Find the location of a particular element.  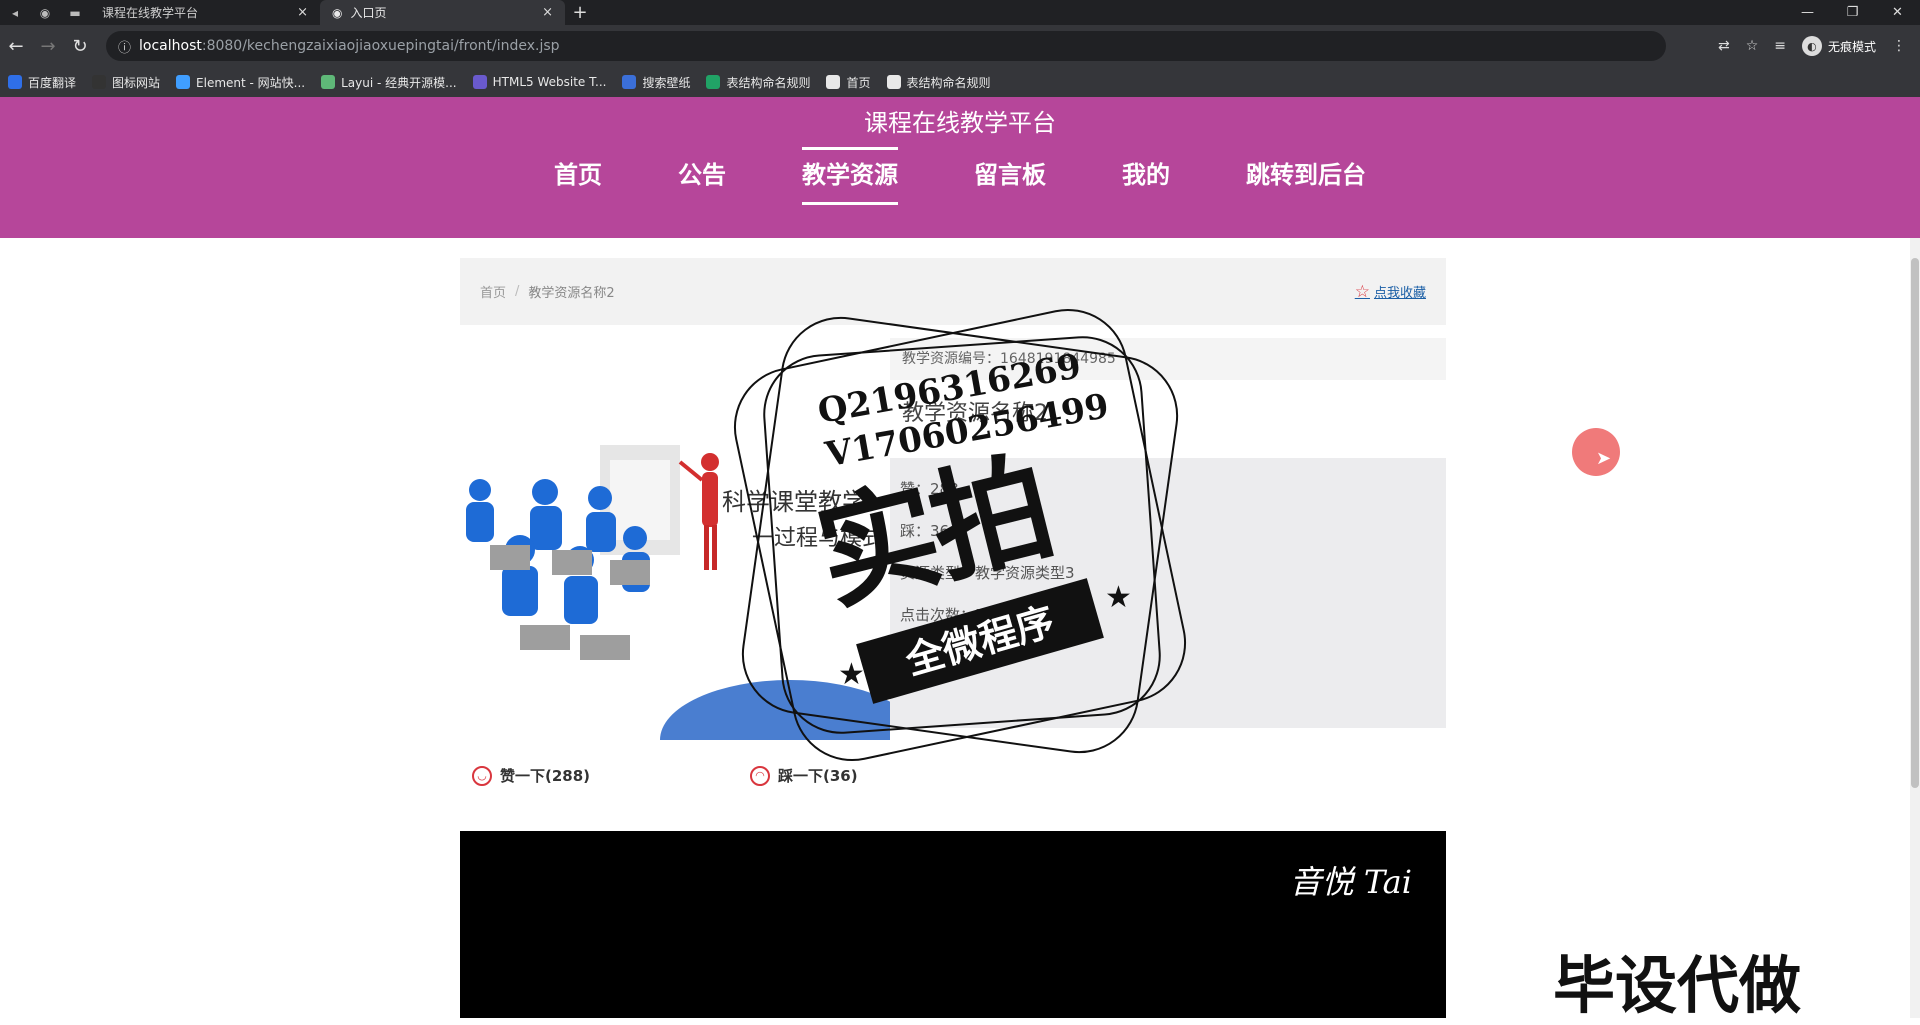

forward-icon: → is located at coordinates (48, 46).